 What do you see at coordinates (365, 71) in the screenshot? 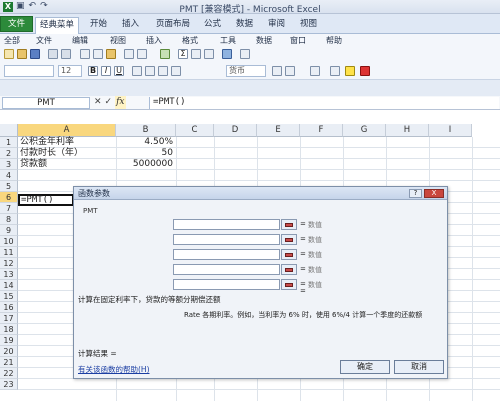
I see `font-color-icon` at bounding box center [365, 71].